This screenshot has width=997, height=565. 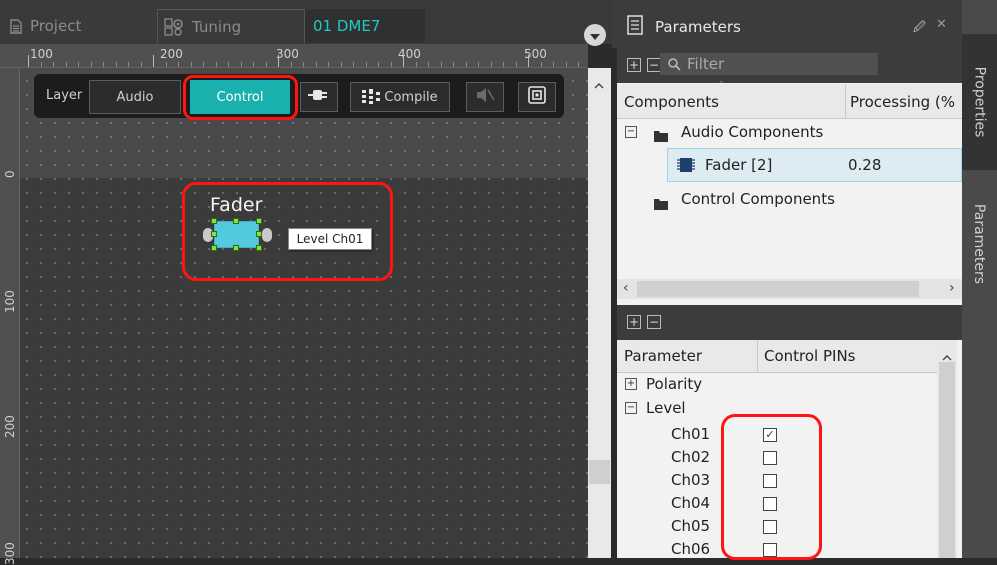 What do you see at coordinates (789, 322) in the screenshot?
I see `parameters-toolbar` at bounding box center [789, 322].